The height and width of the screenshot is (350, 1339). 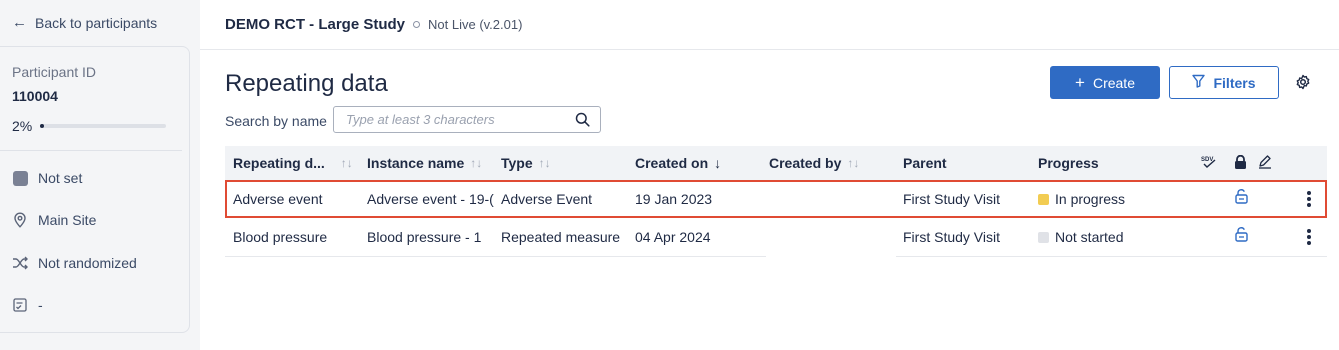 I want to click on location-pin-icon, so click(x=20, y=220).